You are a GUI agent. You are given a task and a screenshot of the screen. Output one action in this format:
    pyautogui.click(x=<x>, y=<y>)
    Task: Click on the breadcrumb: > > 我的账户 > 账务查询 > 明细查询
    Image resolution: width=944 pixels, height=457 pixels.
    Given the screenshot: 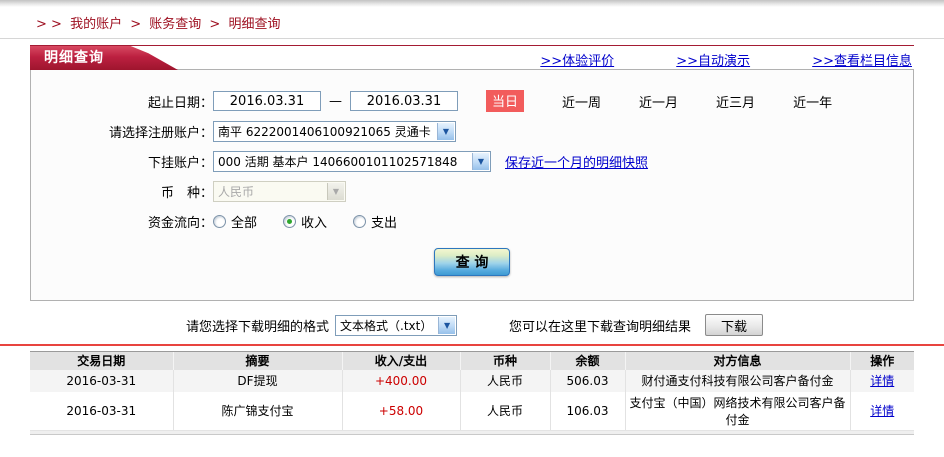 What is the action you would take?
    pyautogui.click(x=490, y=22)
    